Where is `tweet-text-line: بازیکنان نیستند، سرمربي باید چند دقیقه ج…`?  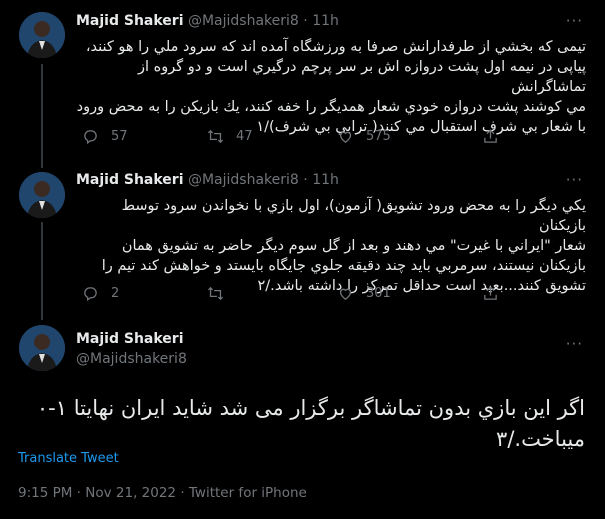
tweet-text-line: بازیکنان نیستند، سرمربي باید چند دقیقه ج… is located at coordinates (343, 266).